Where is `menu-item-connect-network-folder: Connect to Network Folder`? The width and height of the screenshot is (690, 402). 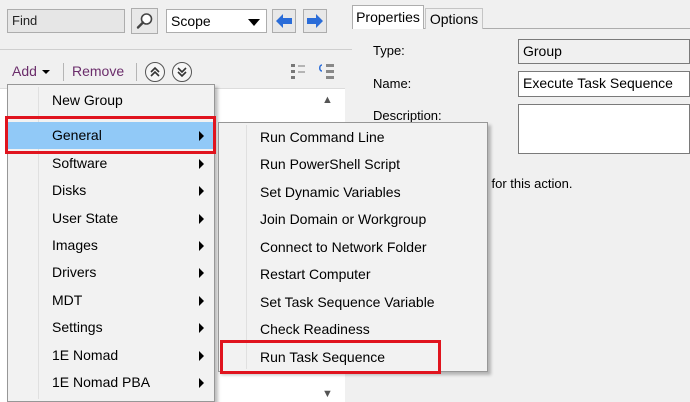
menu-item-connect-network-folder: Connect to Network Folder is located at coordinates (353, 247).